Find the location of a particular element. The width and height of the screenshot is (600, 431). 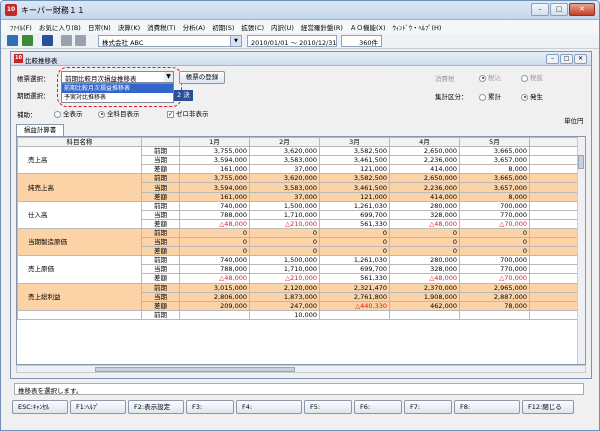

column-header: 3月 is located at coordinates (354, 142).